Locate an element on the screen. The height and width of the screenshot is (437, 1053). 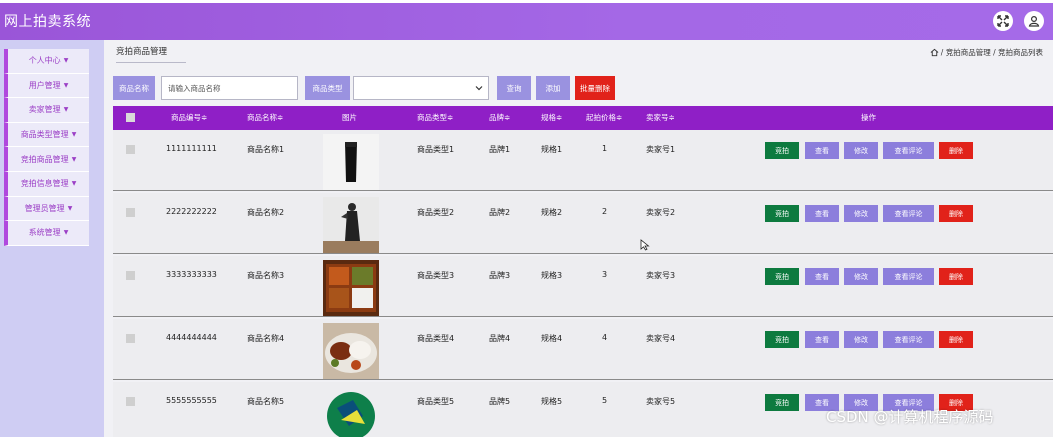
add-button: 添加 is located at coordinates (553, 88).